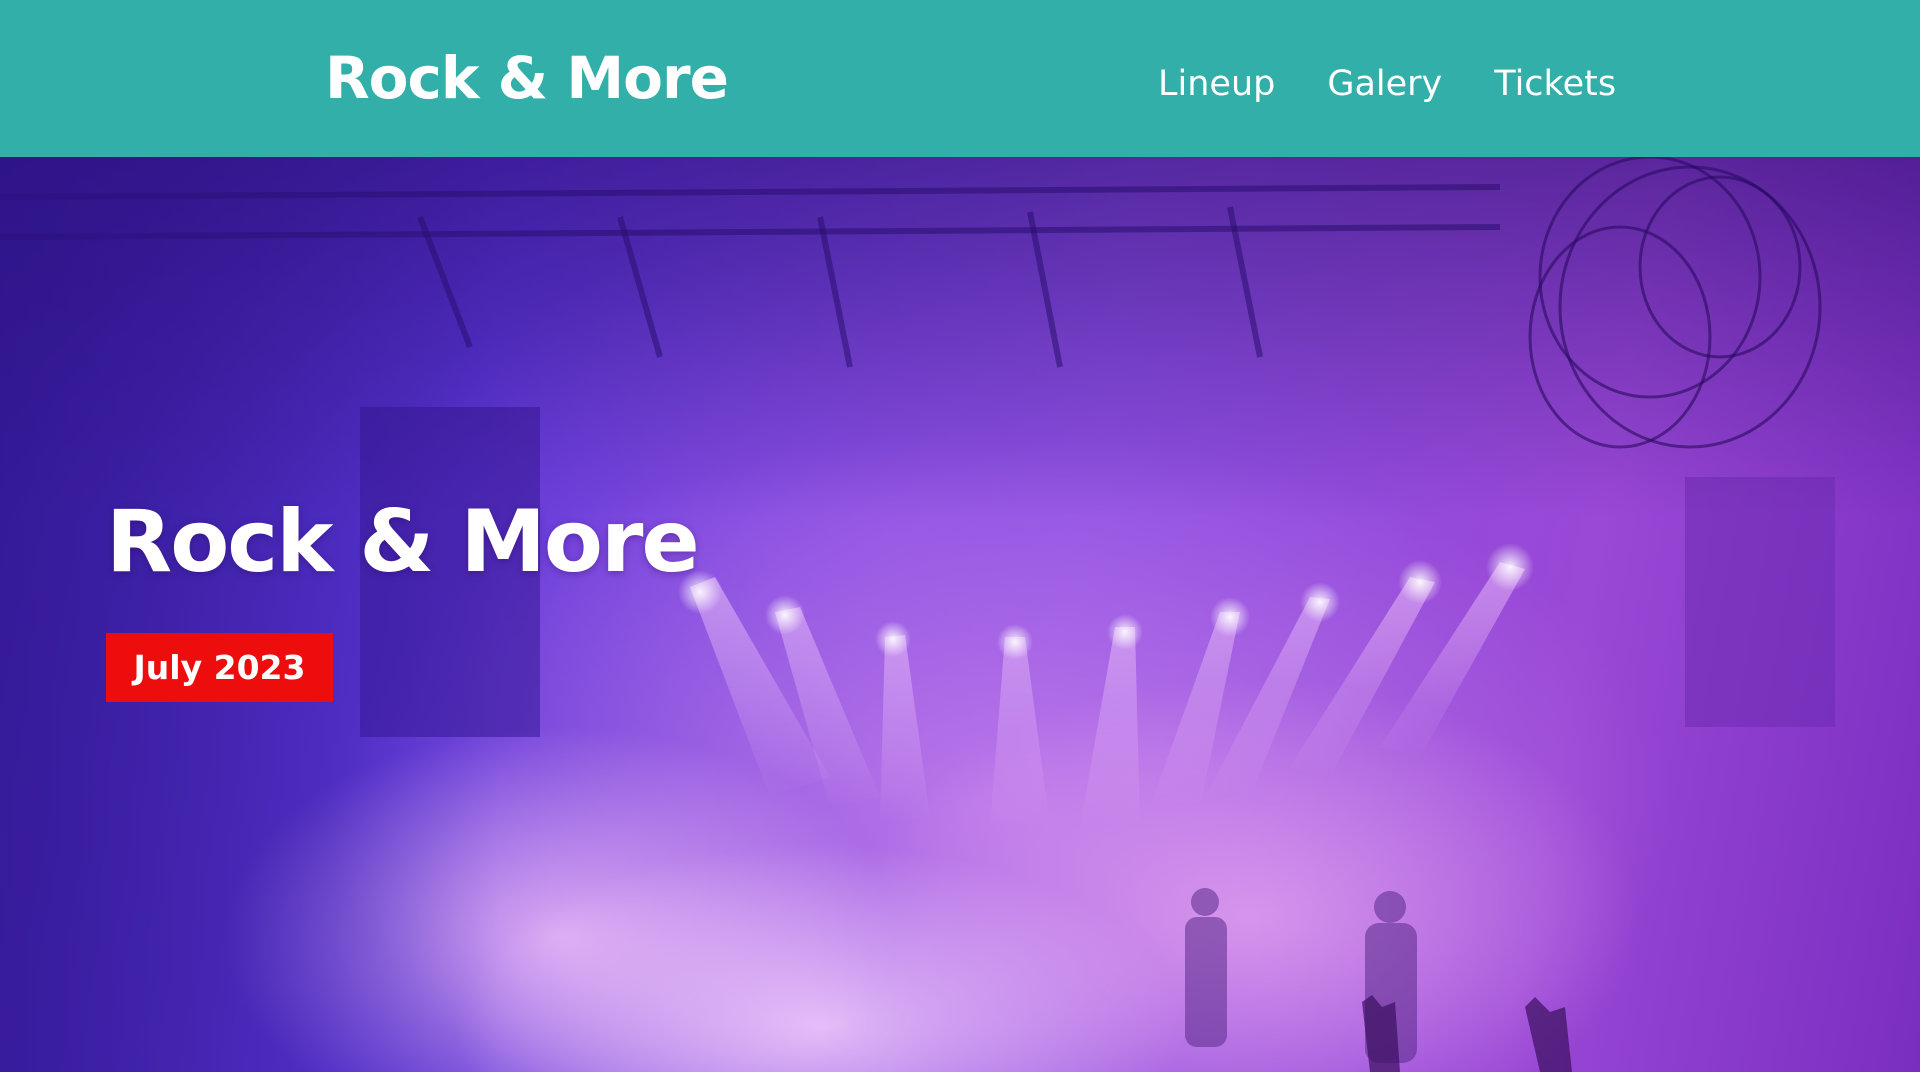 The width and height of the screenshot is (1920, 1080). What do you see at coordinates (1555, 84) in the screenshot?
I see `nav-link-tickets: Tickets` at bounding box center [1555, 84].